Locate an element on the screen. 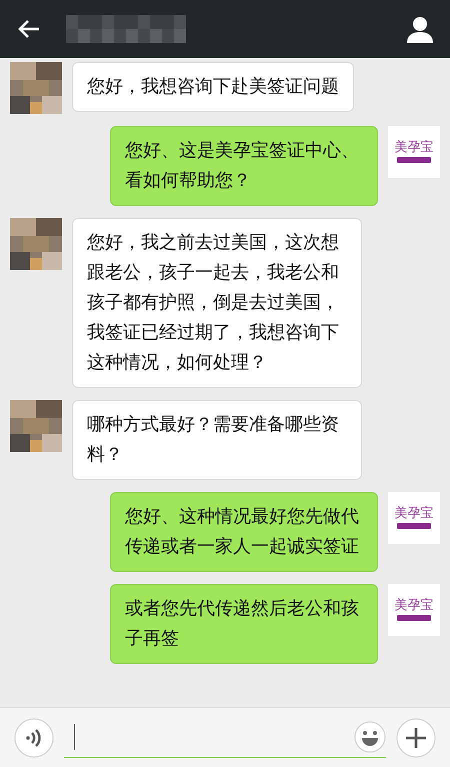 This screenshot has width=450, height=767. emoji-icon is located at coordinates (370, 737).